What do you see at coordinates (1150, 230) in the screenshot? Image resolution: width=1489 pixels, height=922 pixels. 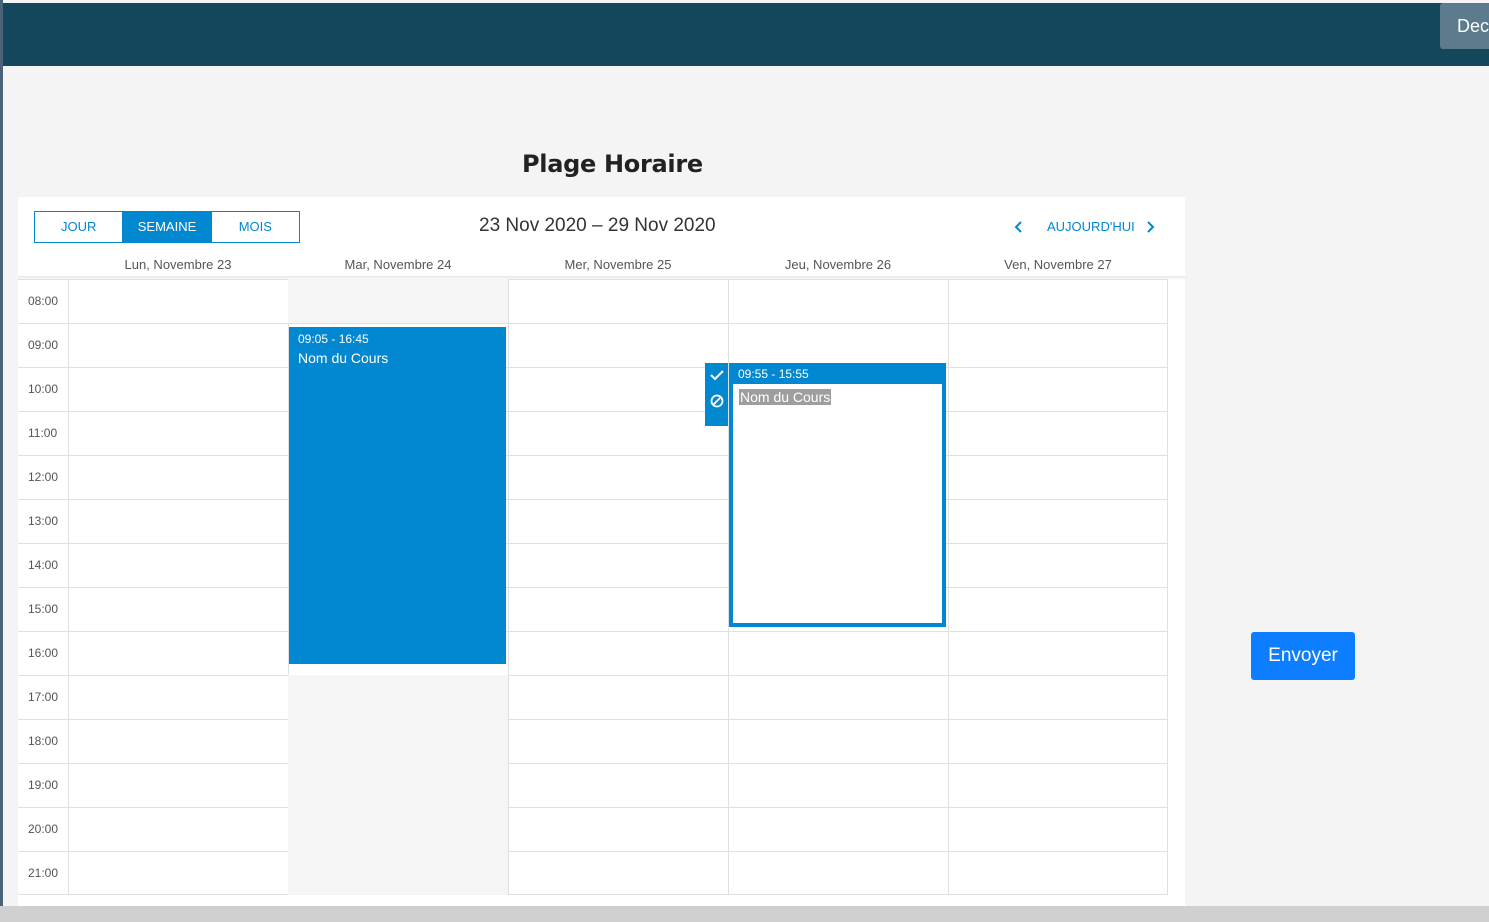 I see `chevron-right-icon` at bounding box center [1150, 230].